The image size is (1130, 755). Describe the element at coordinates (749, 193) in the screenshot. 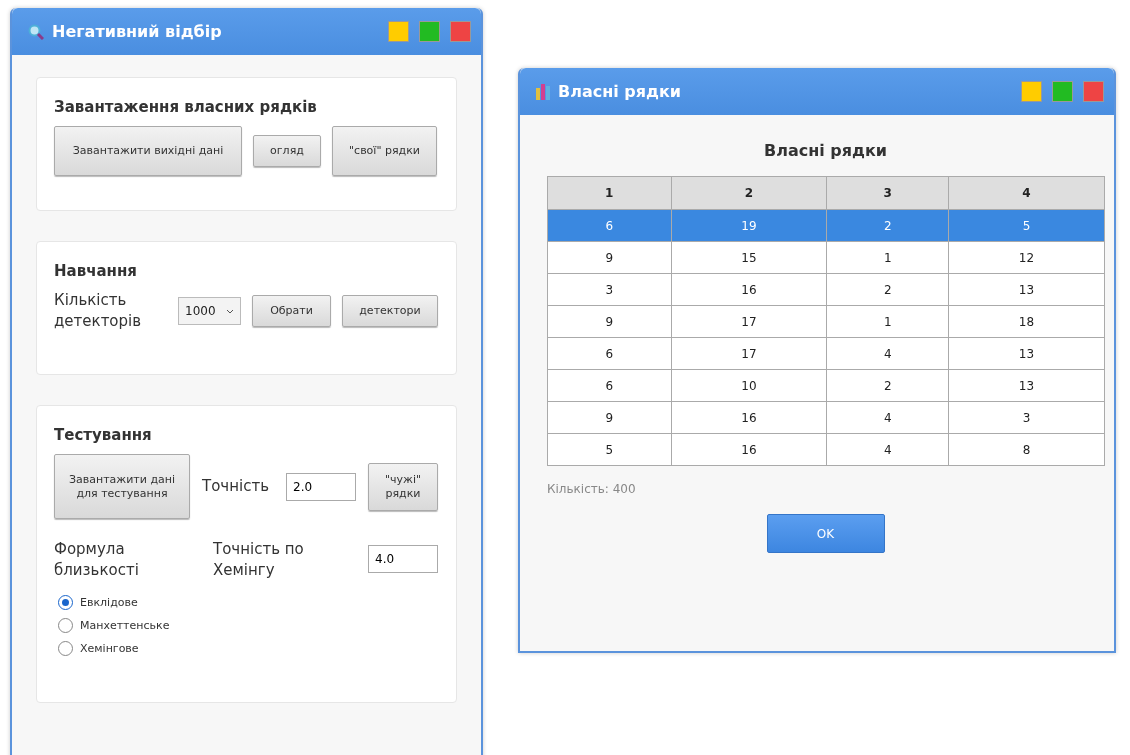

I see `column-header: 2` at that location.